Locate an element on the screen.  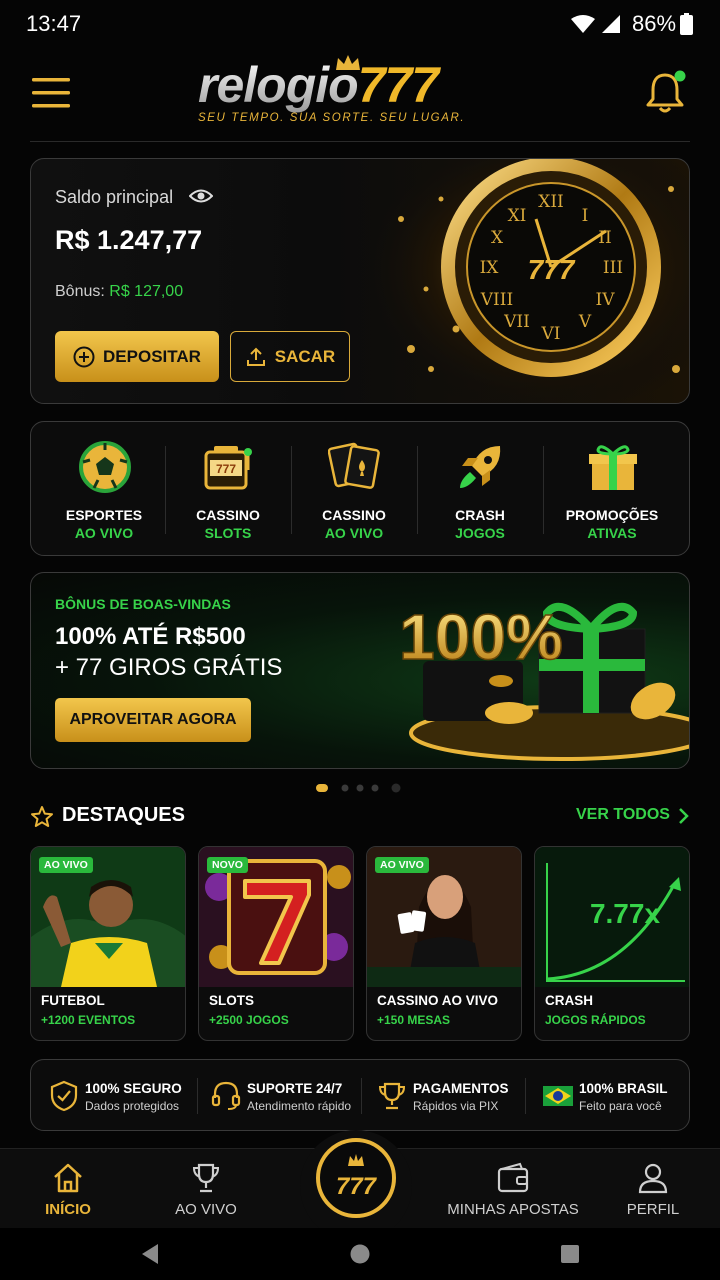
balance-value: R$ 1.247,77 is located at coordinates (129, 240).